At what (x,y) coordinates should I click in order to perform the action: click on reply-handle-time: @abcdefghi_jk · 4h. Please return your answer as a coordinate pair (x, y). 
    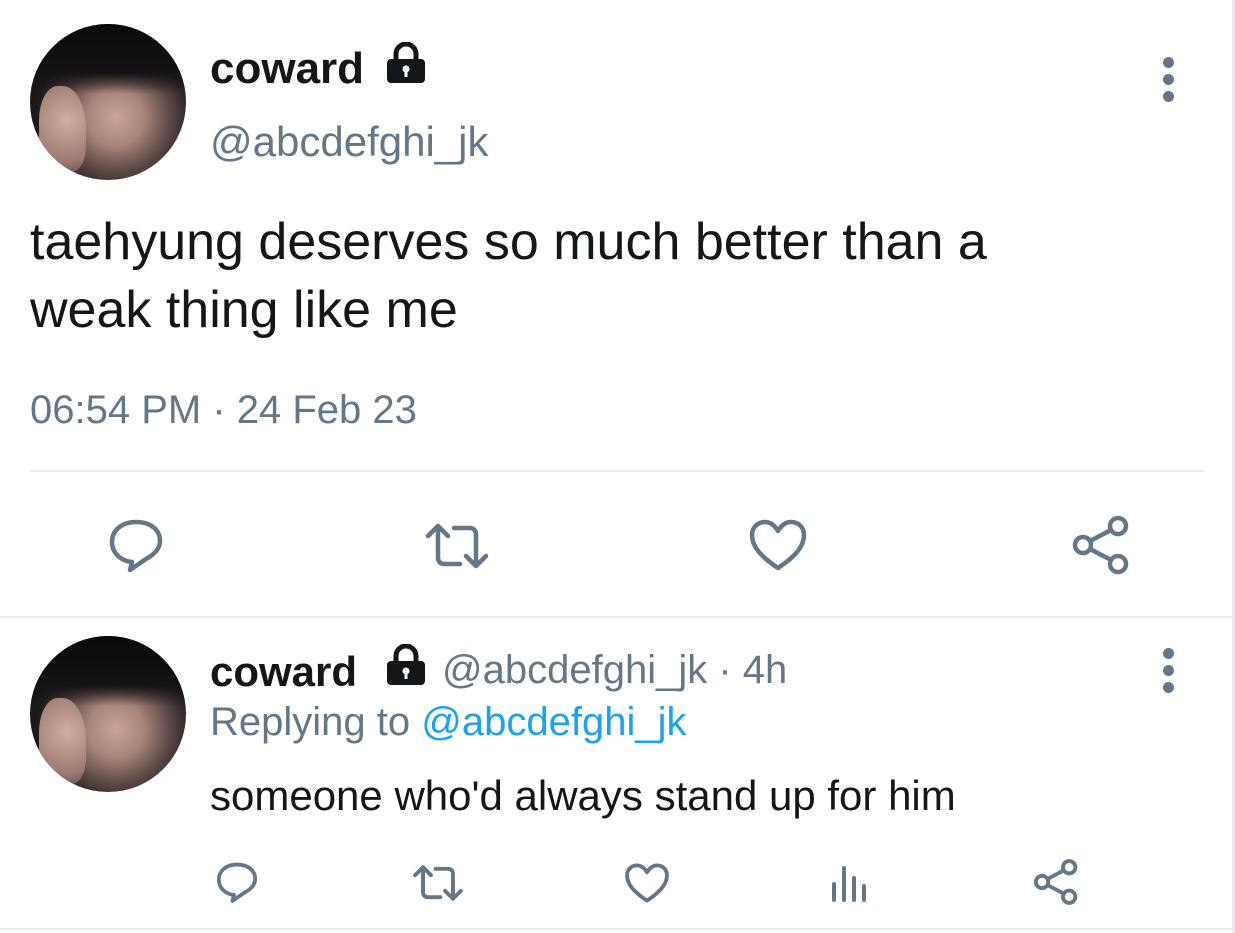
    Looking at the image, I should click on (614, 670).